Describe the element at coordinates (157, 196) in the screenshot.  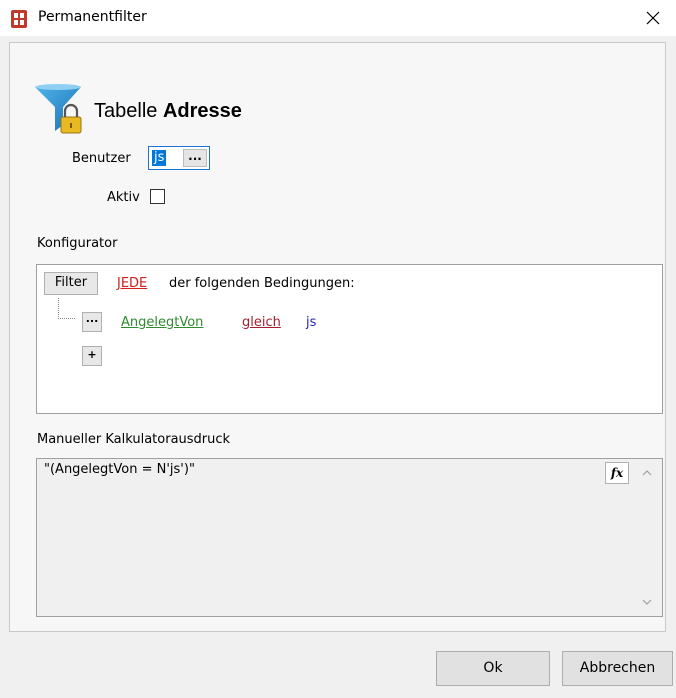
I see `active-checkbox` at that location.